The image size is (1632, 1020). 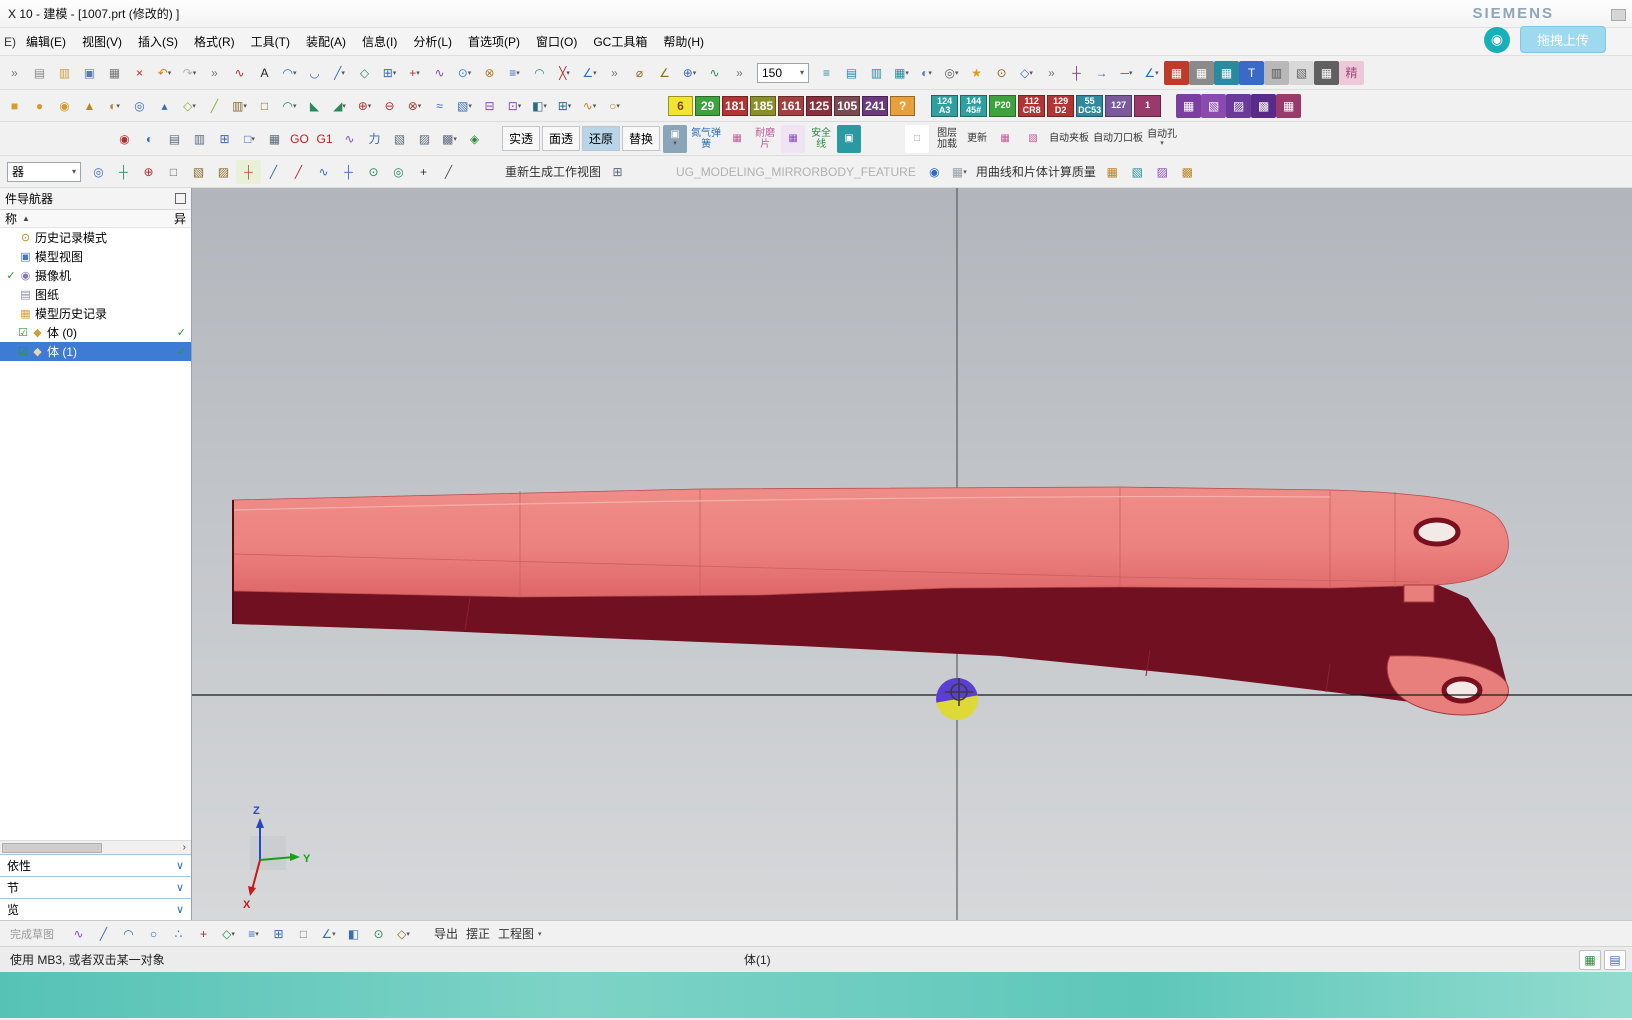 What do you see at coordinates (951, 73) in the screenshot?
I see `orient-view-icon: ◎ ▾` at bounding box center [951, 73].